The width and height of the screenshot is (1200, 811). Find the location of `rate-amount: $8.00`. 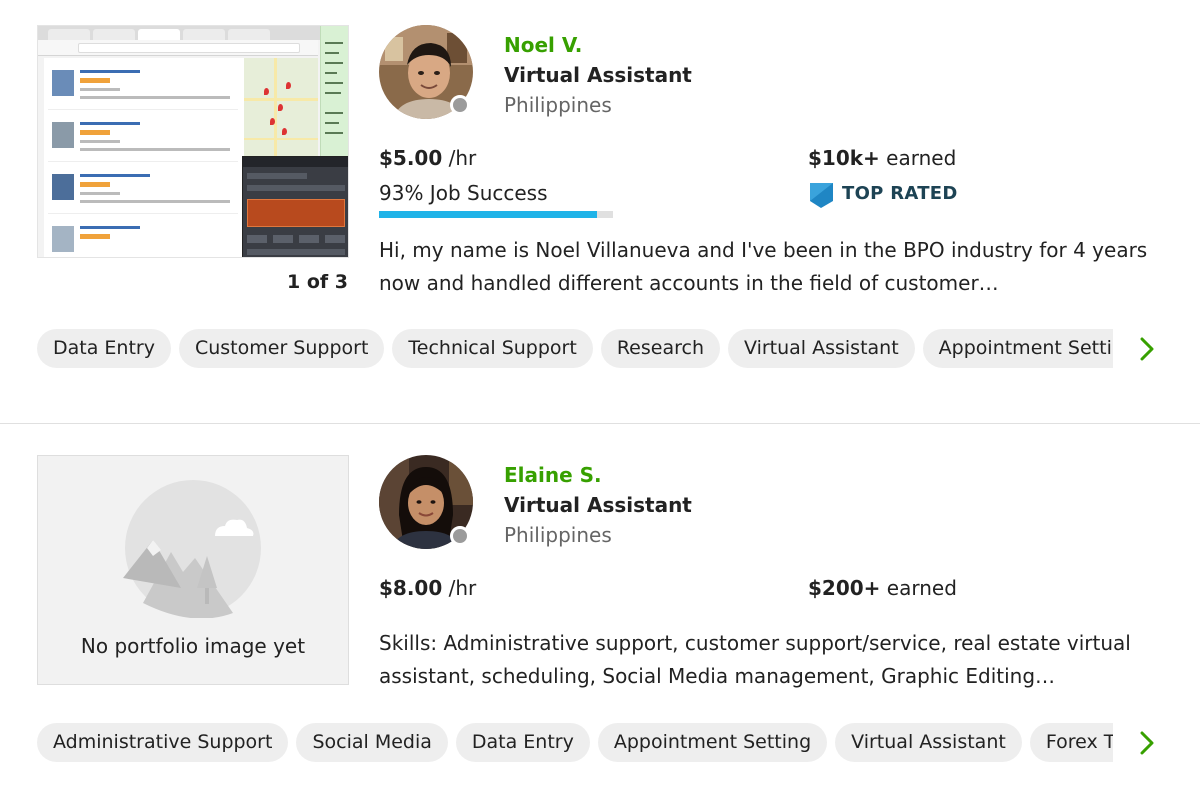

rate-amount: $8.00 is located at coordinates (411, 588).